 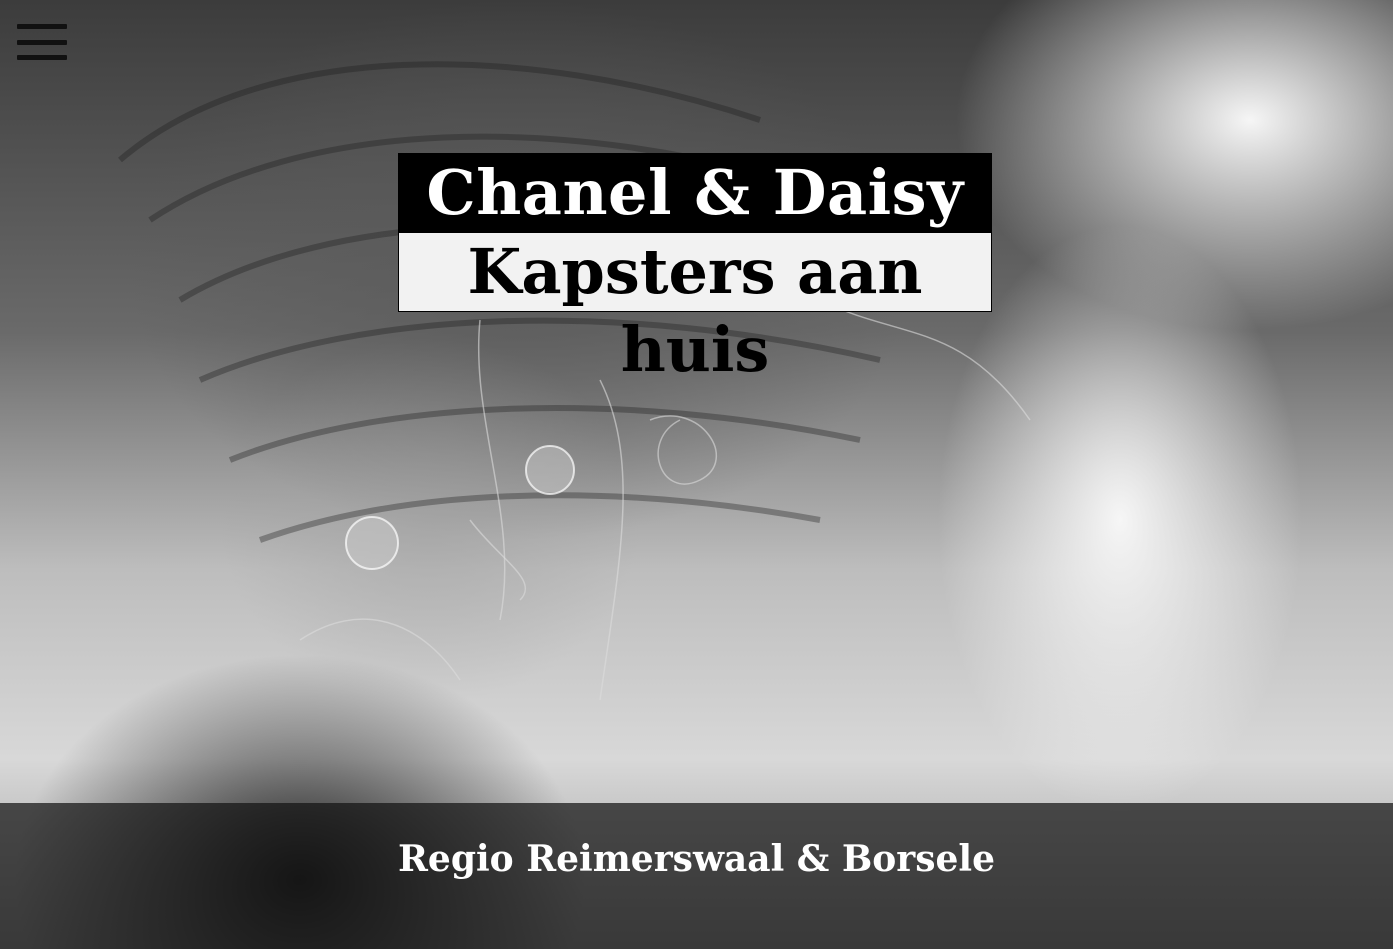 What do you see at coordinates (695, 309) in the screenshot?
I see `site-title-tagline: Kapsters aan huis` at bounding box center [695, 309].